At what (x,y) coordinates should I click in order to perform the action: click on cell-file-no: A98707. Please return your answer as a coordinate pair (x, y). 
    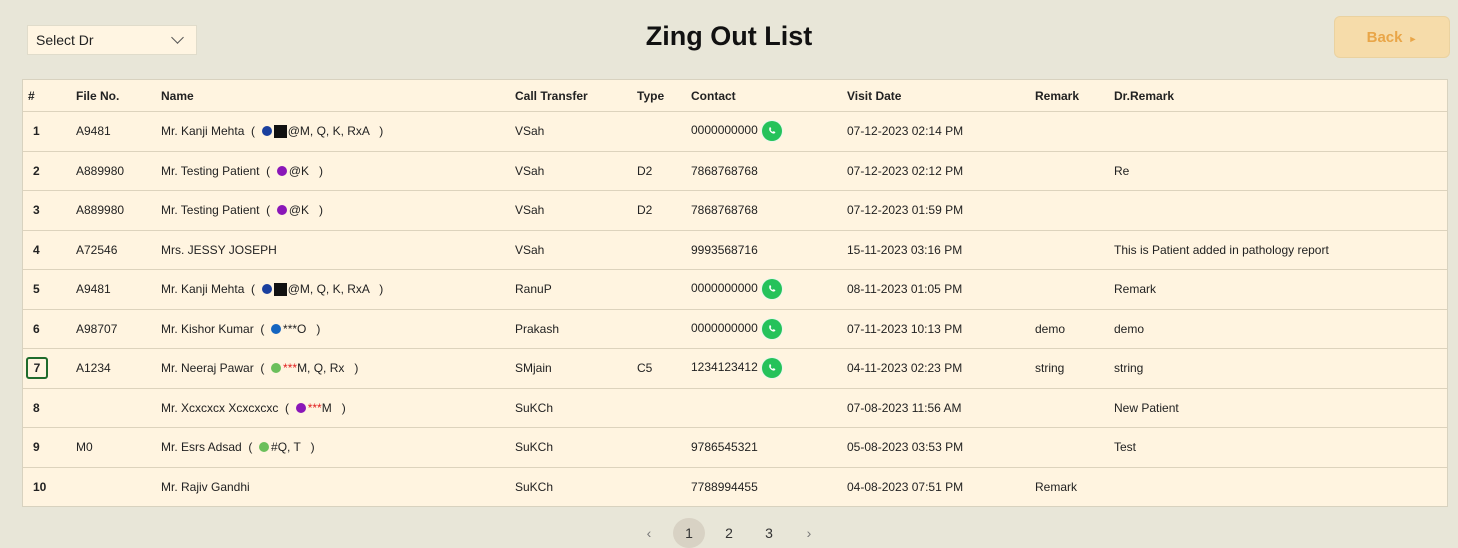
    Looking at the image, I should click on (118, 329).